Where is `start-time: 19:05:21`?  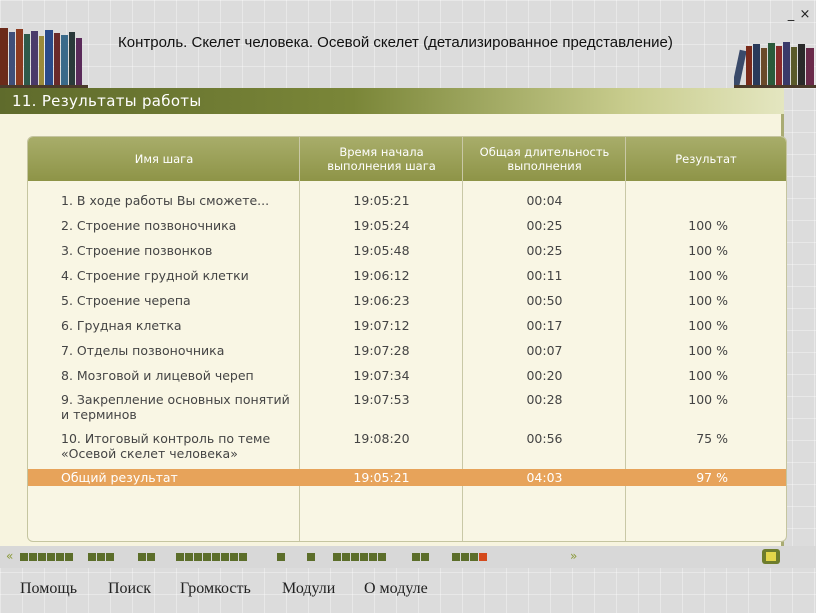
start-time: 19:05:21 is located at coordinates (381, 200).